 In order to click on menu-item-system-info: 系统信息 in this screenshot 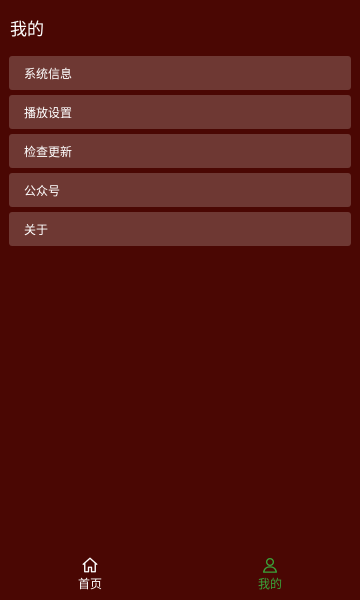, I will do `click(180, 73)`.